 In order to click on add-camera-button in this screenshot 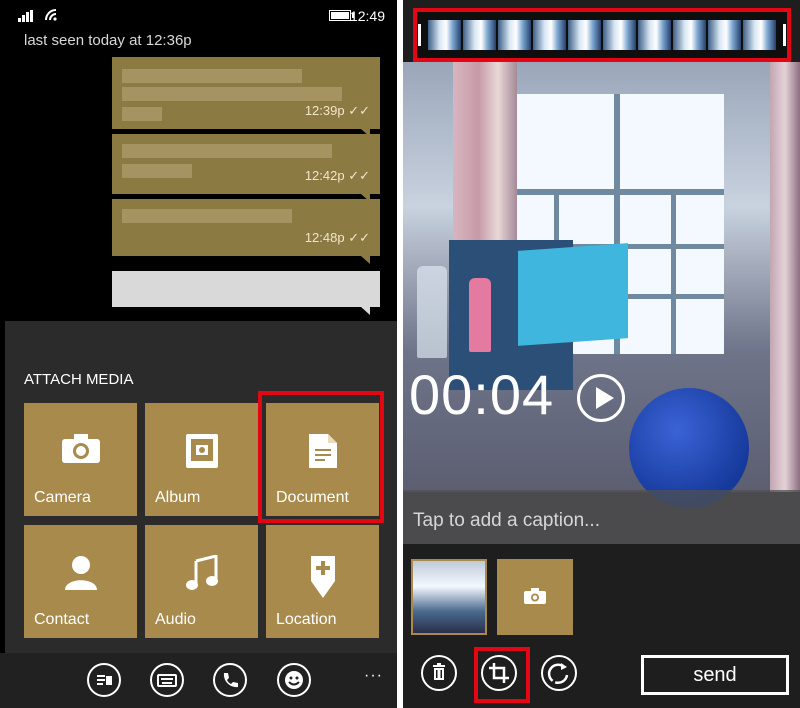, I will do `click(535, 597)`.